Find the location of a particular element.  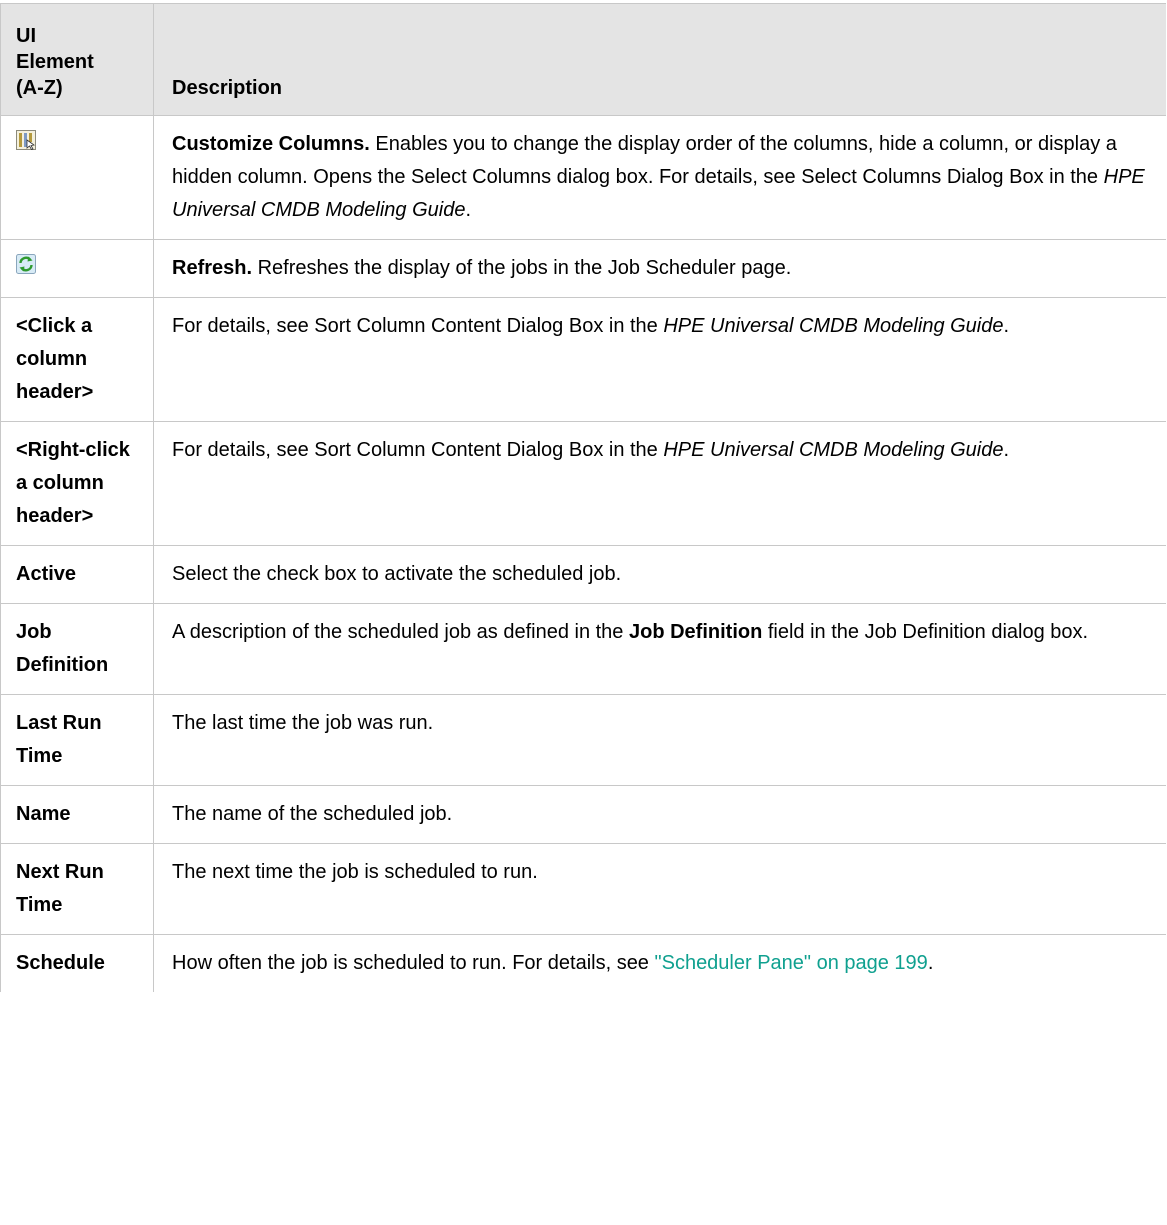

element-cell: Job Definition is located at coordinates (77, 649).